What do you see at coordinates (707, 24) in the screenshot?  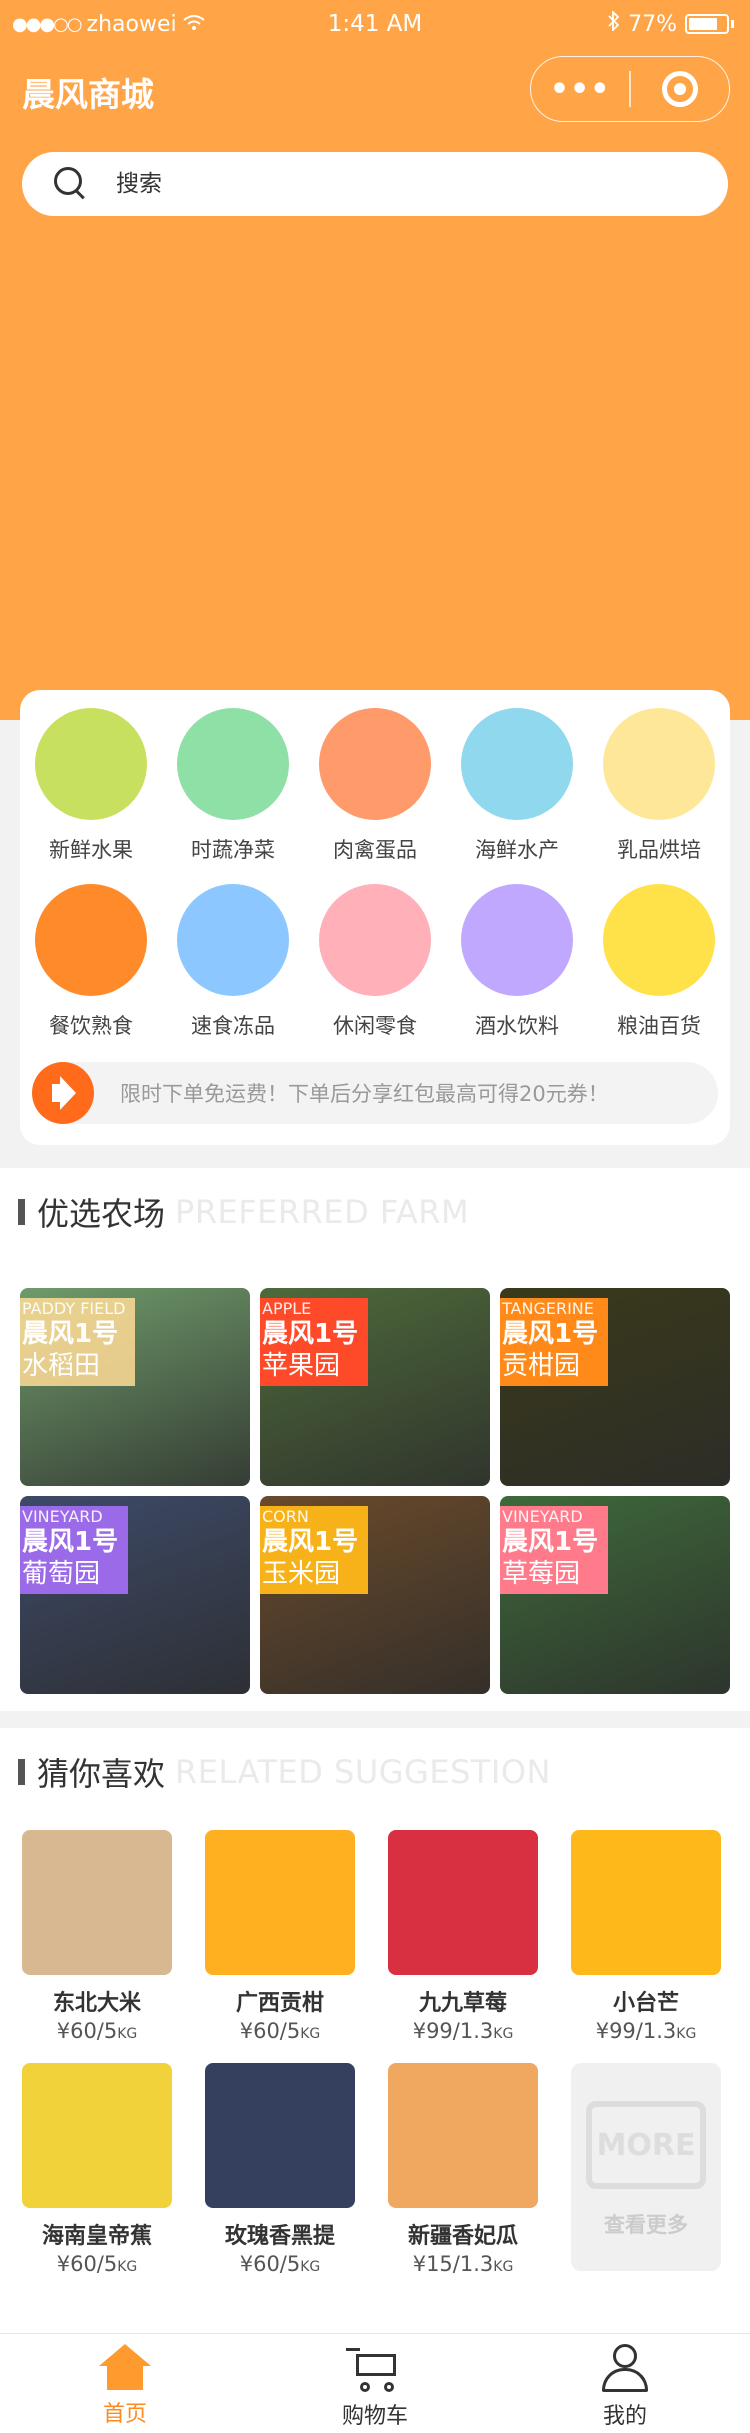 I see `battery-icon` at bounding box center [707, 24].